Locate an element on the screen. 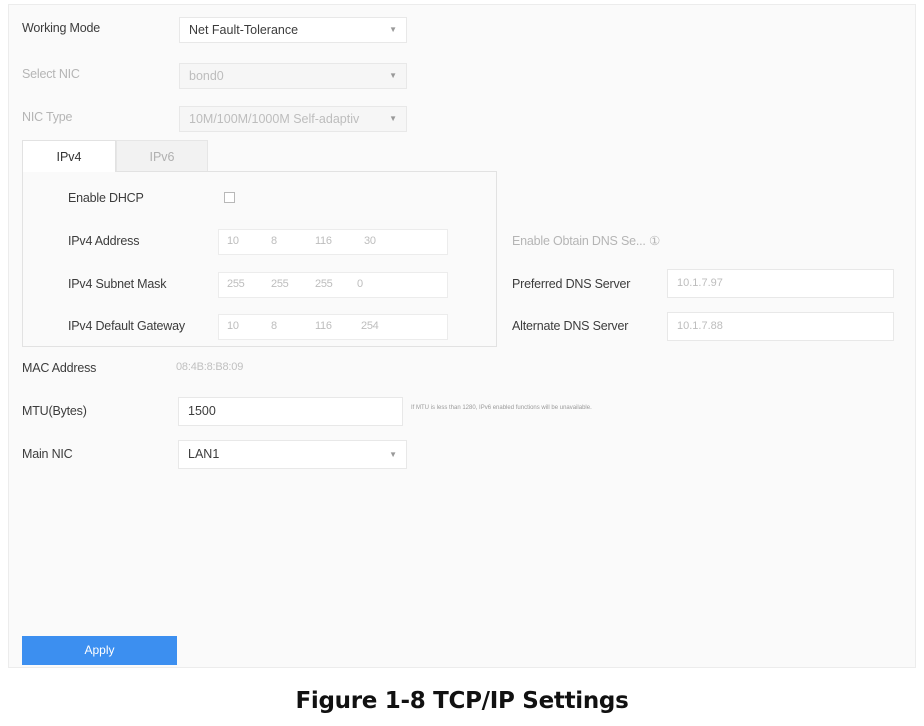 This screenshot has width=924, height=726. enable-dhcp-label: Enable DHCP is located at coordinates (106, 198).